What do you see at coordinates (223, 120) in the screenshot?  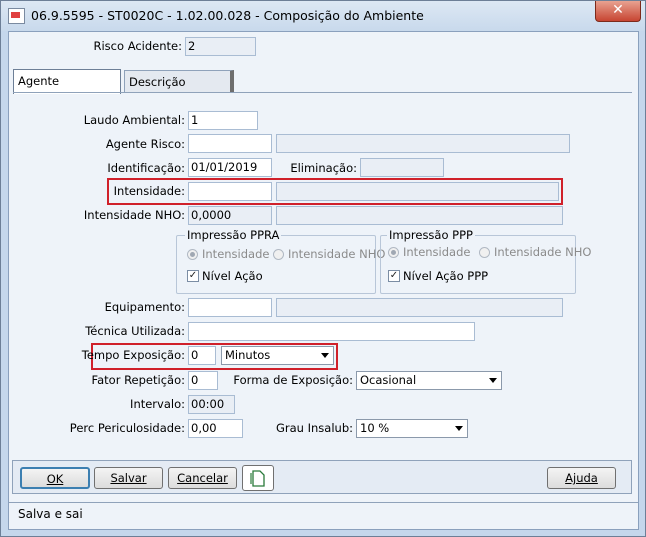 I see `laudo-input: 1` at bounding box center [223, 120].